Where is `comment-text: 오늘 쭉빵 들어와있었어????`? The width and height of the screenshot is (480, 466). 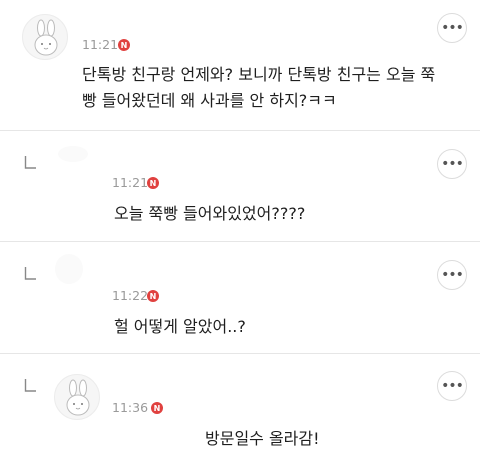 comment-text: 오늘 쭉빵 들어와있었어???? is located at coordinates (210, 213).